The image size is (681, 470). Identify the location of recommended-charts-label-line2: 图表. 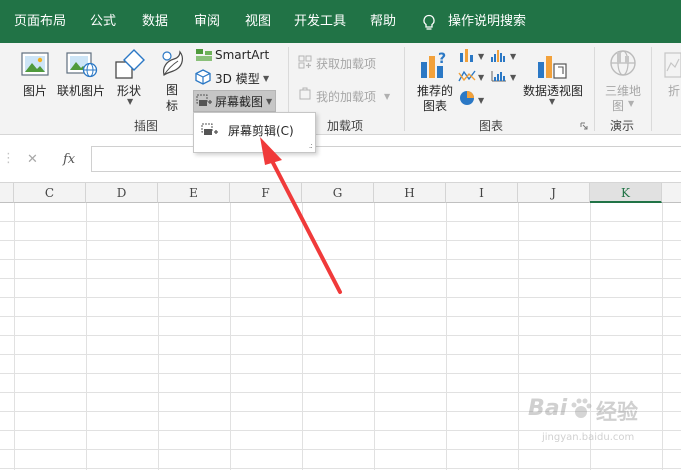
(435, 105).